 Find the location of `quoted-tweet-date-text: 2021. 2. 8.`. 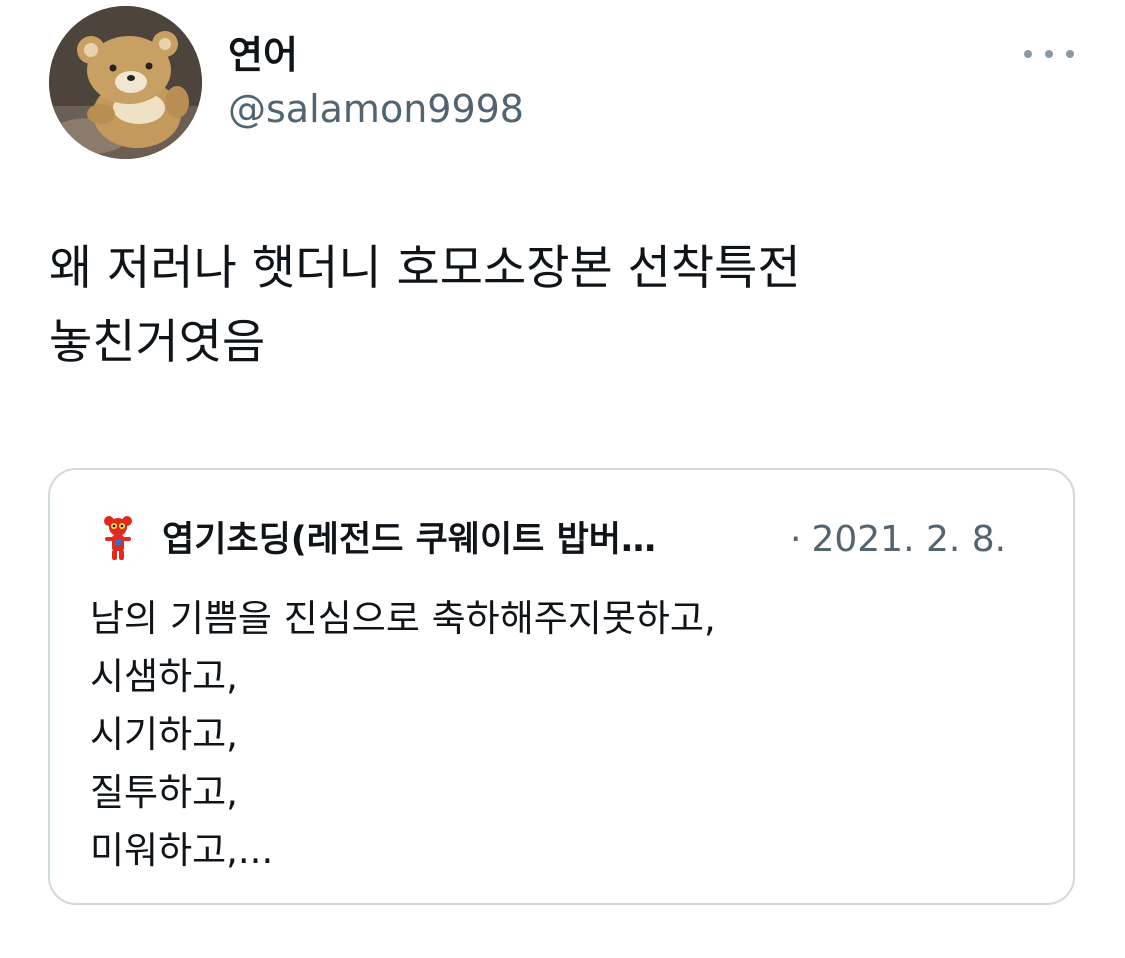

quoted-tweet-date-text: 2021. 2. 8. is located at coordinates (909, 539).